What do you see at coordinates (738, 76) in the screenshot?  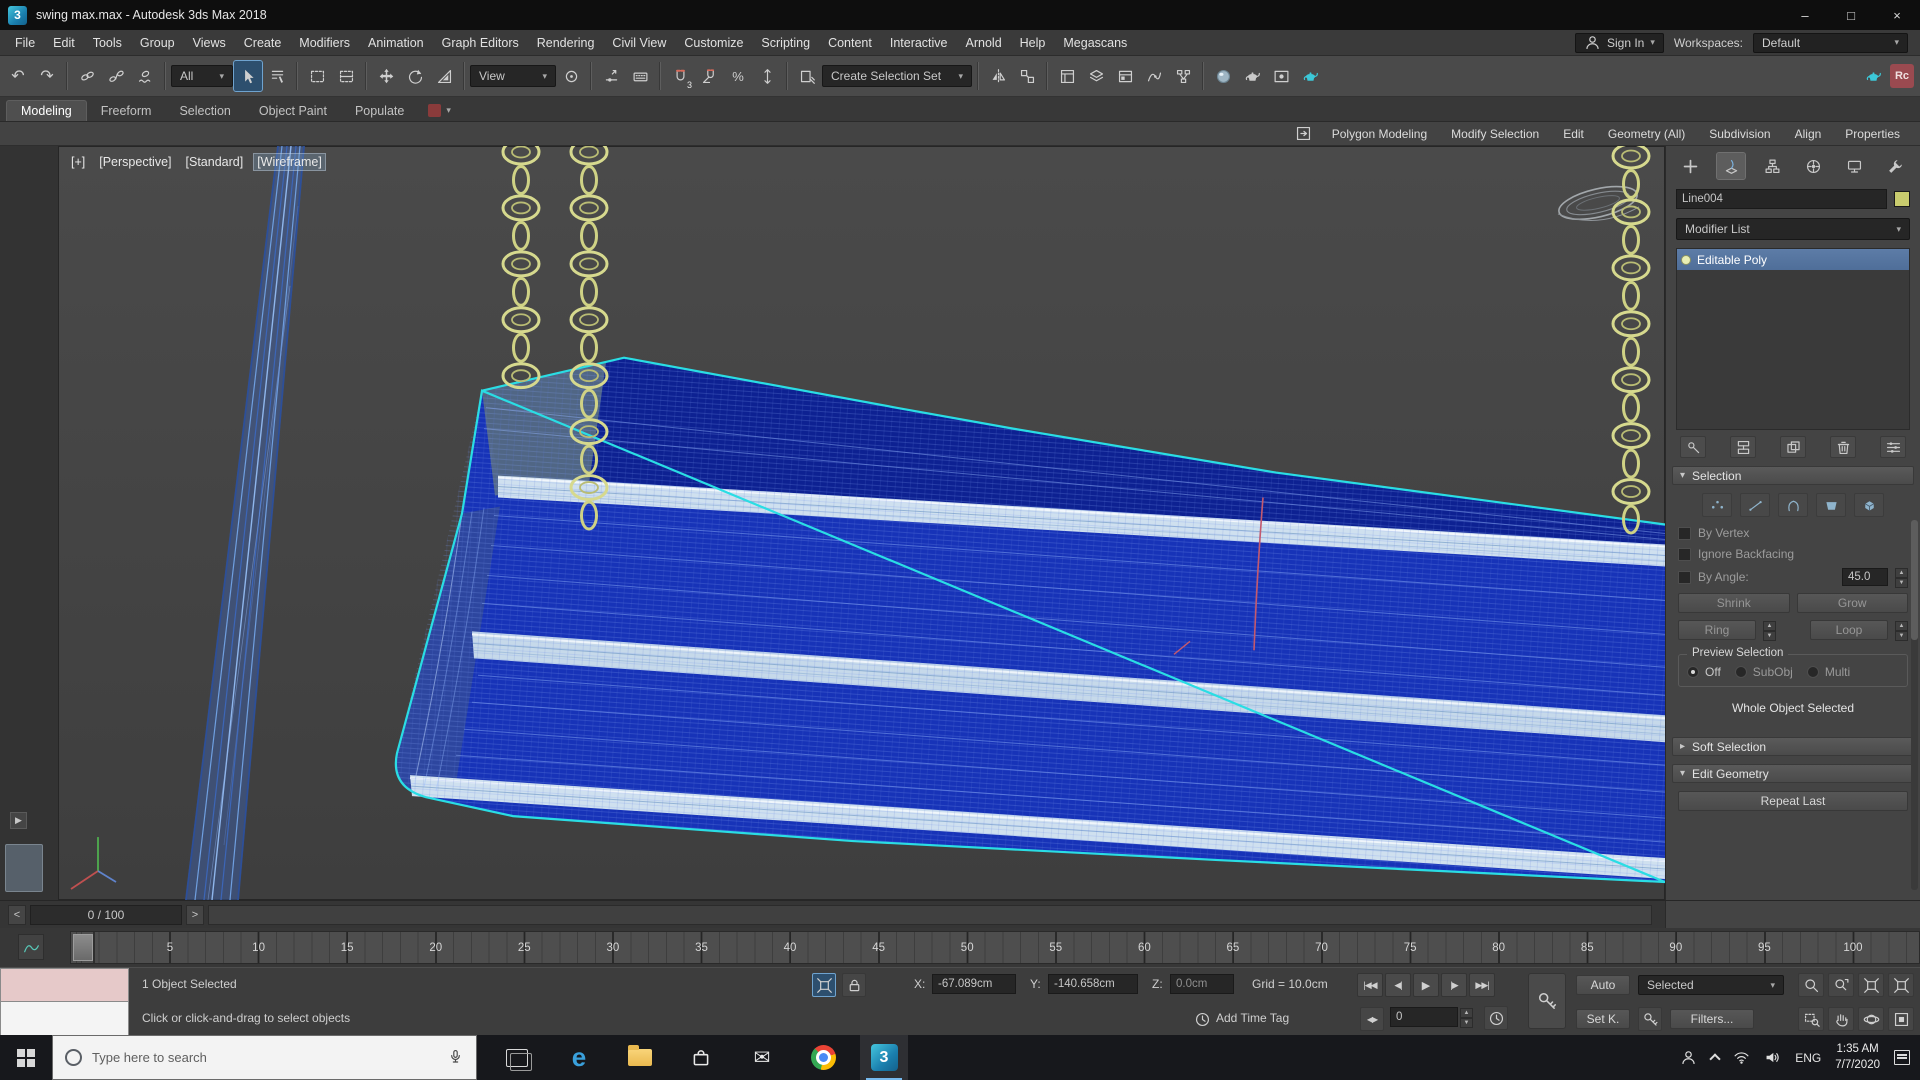 I see `percent-snap-icon: %` at bounding box center [738, 76].